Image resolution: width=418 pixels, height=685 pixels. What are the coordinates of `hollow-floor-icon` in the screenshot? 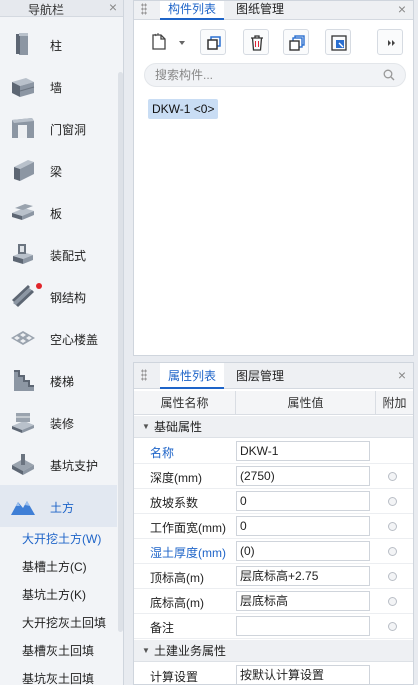 It's located at (23, 338).